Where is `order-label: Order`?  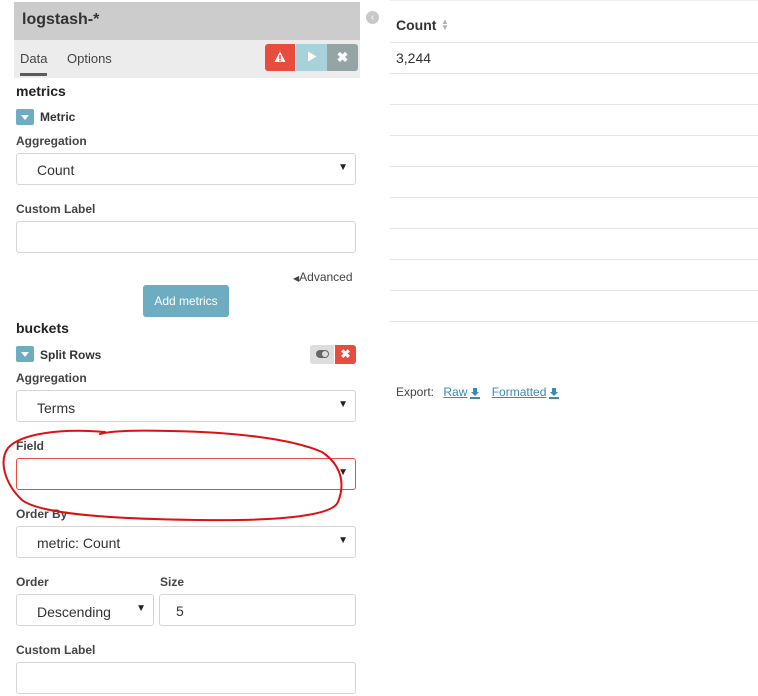
order-label: Order is located at coordinates (32, 582).